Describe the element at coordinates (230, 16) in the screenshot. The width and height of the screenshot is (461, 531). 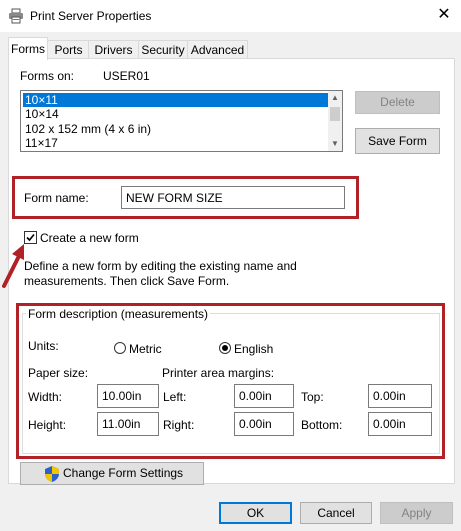
I see `title-bar: Print Server Properties ✕` at that location.